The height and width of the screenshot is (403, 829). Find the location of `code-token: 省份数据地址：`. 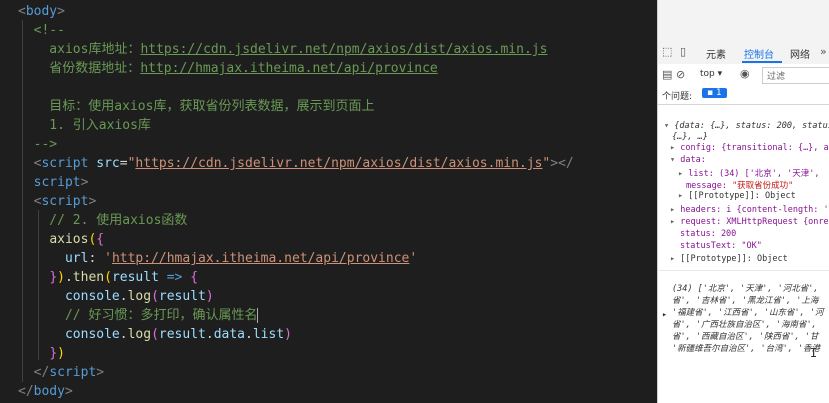

code-token: 省份数据地址： is located at coordinates (79, 68).